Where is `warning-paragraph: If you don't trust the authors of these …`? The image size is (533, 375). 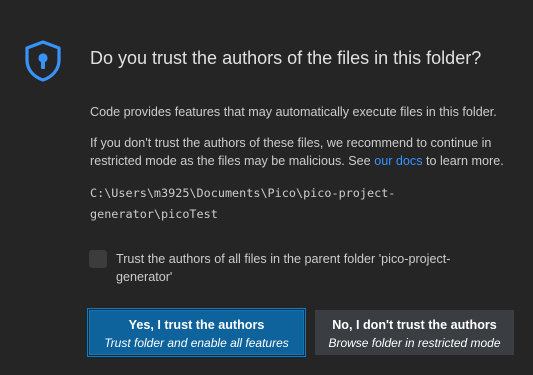
warning-paragraph: If you don't trust the authors of these … is located at coordinates (305, 152).